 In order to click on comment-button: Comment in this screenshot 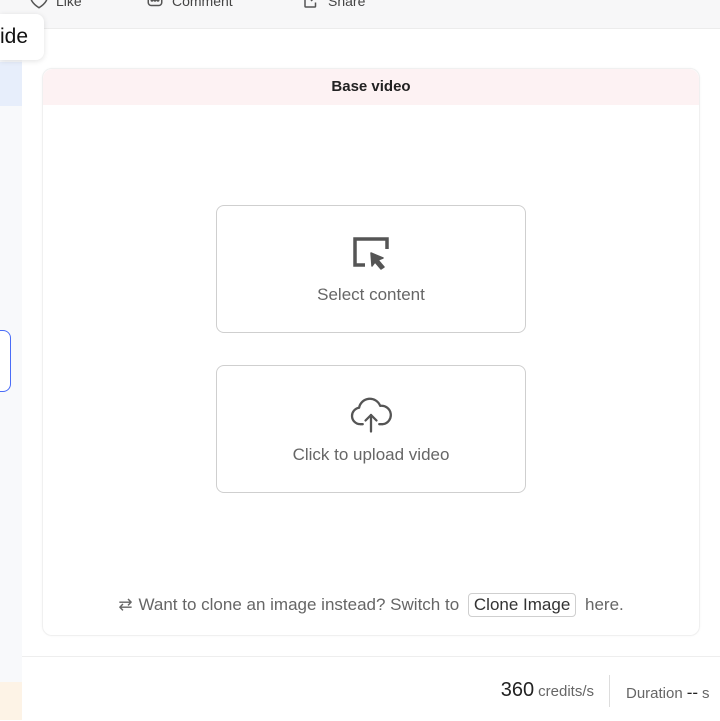, I will do `click(189, 5)`.